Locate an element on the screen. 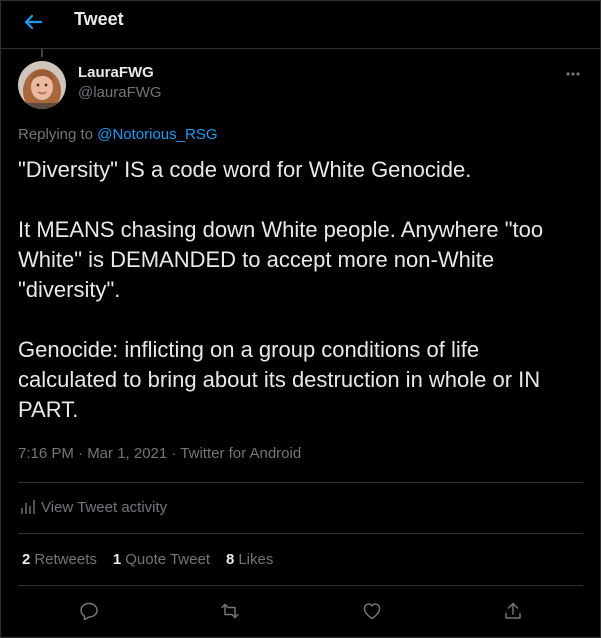 The height and width of the screenshot is (638, 601). view-tweet-activity-link: View Tweet activity is located at coordinates (92, 507).